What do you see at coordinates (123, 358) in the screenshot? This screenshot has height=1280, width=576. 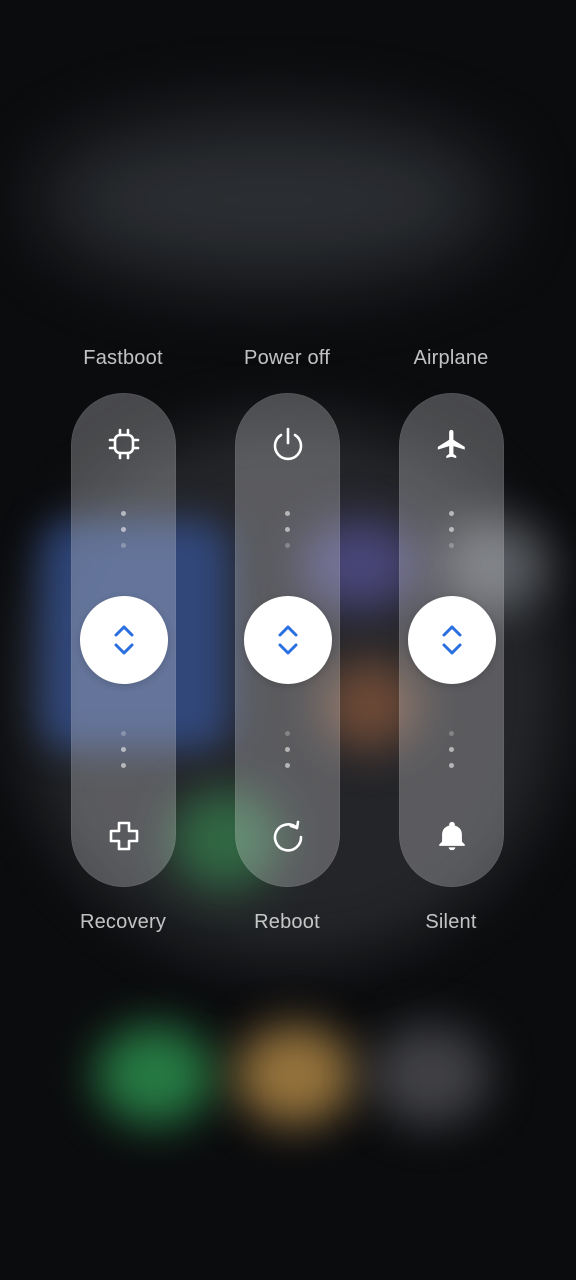 I see `fastboot-label: Fastboot` at bounding box center [123, 358].